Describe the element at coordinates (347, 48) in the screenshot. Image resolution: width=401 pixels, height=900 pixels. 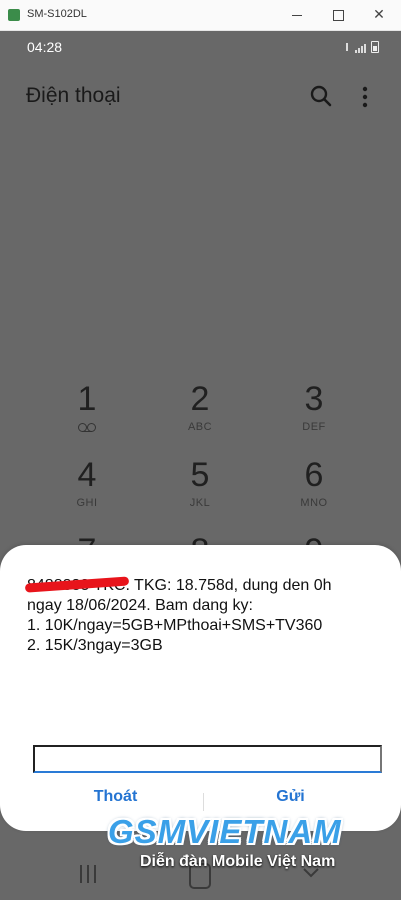
I see `vibrate-icon` at that location.